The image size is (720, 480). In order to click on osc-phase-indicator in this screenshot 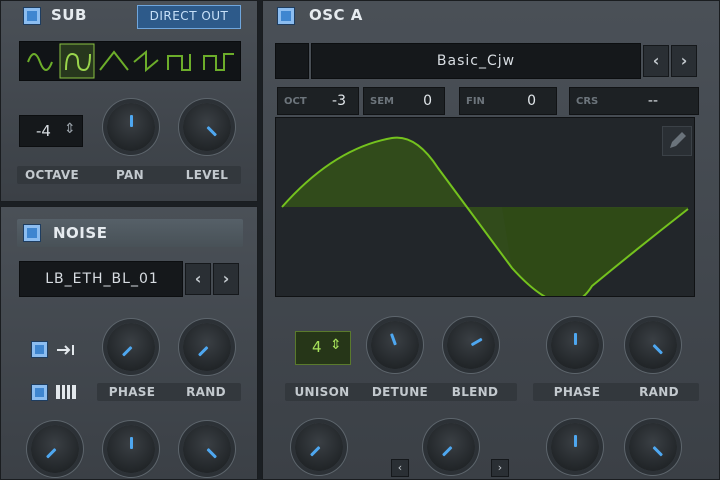, I will do `click(575, 339)`.